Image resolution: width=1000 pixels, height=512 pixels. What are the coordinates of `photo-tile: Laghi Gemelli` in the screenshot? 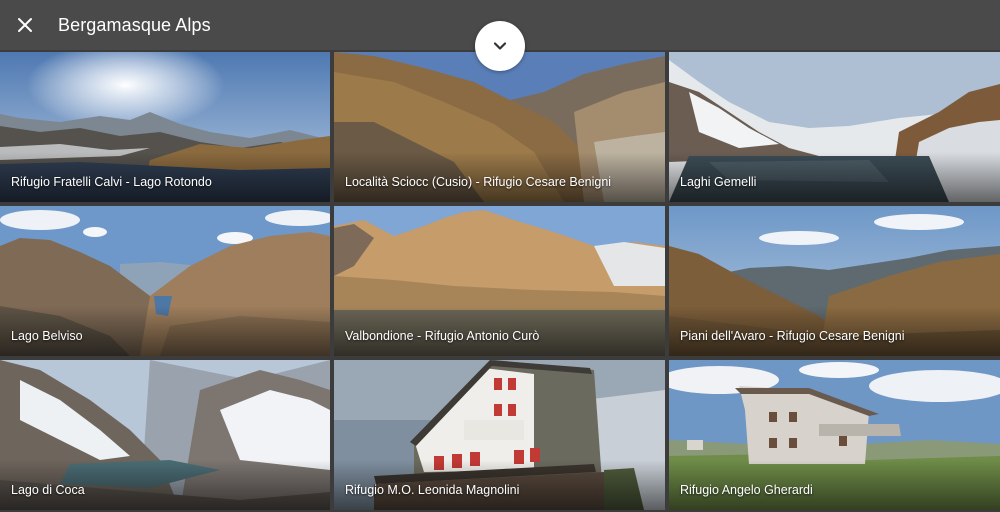 It's located at (834, 127).